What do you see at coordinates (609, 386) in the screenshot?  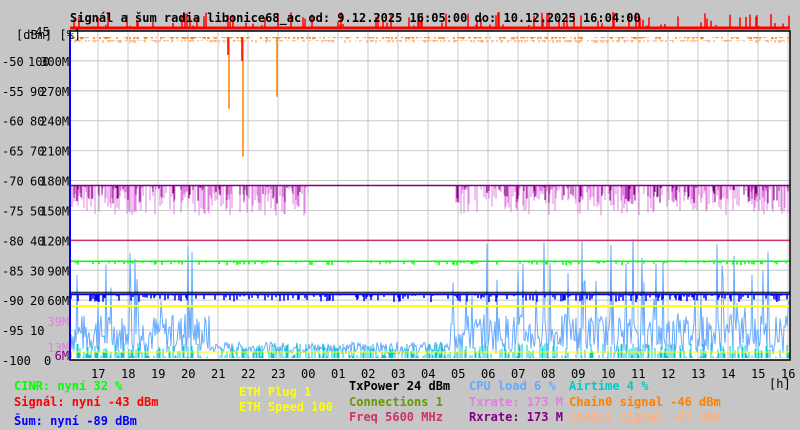 I see `legend-airtime: Airtime 4 %` at bounding box center [609, 386].